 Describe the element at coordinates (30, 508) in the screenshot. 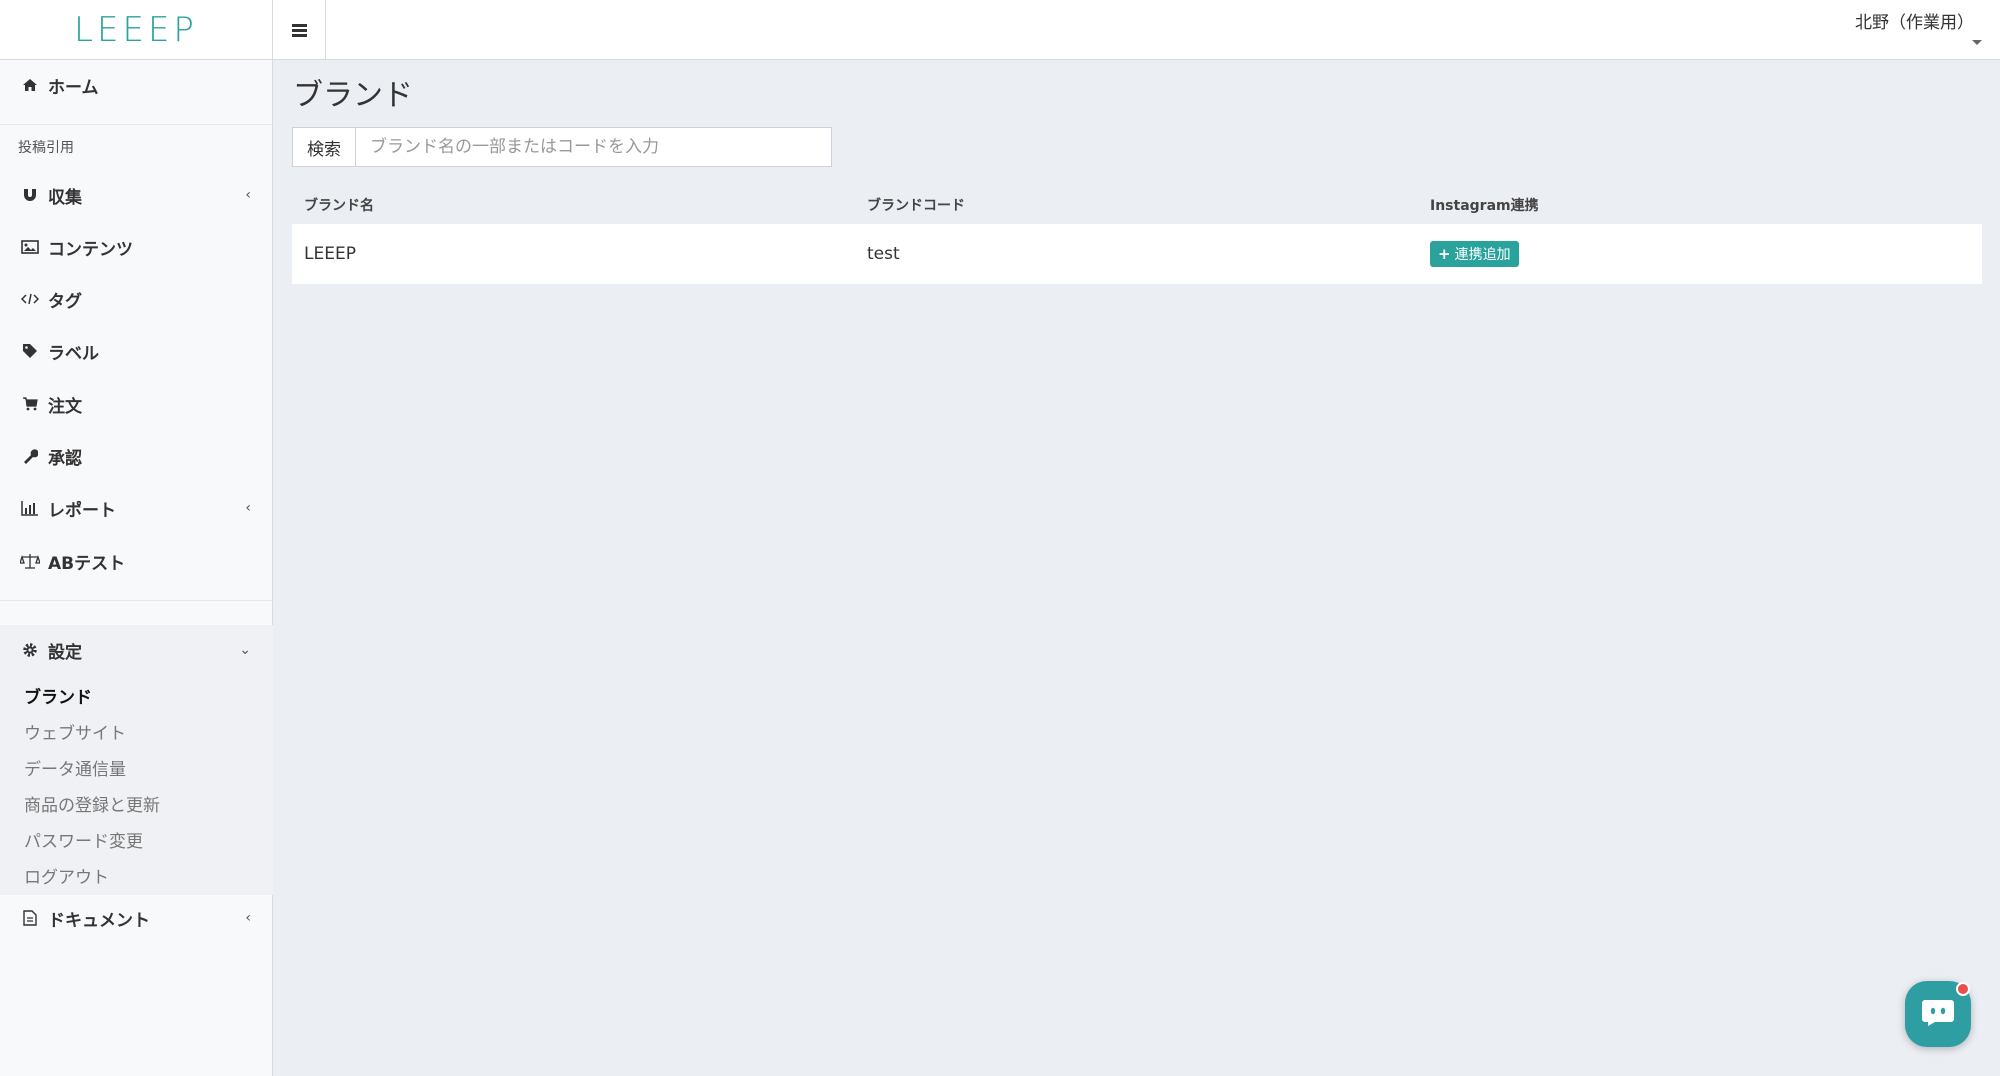

I see `bar-chart-icon` at that location.